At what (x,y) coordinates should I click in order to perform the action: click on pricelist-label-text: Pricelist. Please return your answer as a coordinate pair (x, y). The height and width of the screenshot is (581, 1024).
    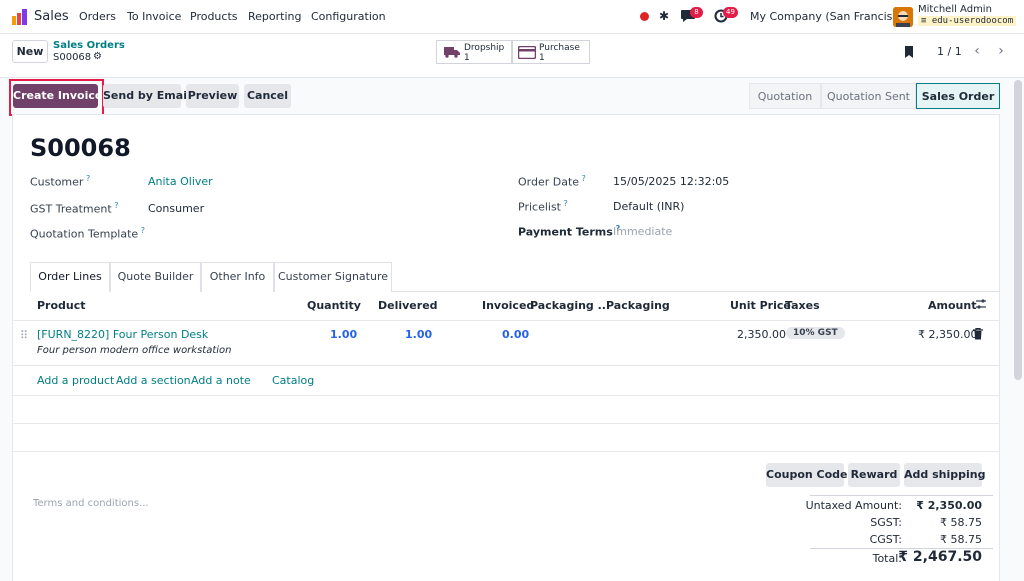
    Looking at the image, I should click on (539, 207).